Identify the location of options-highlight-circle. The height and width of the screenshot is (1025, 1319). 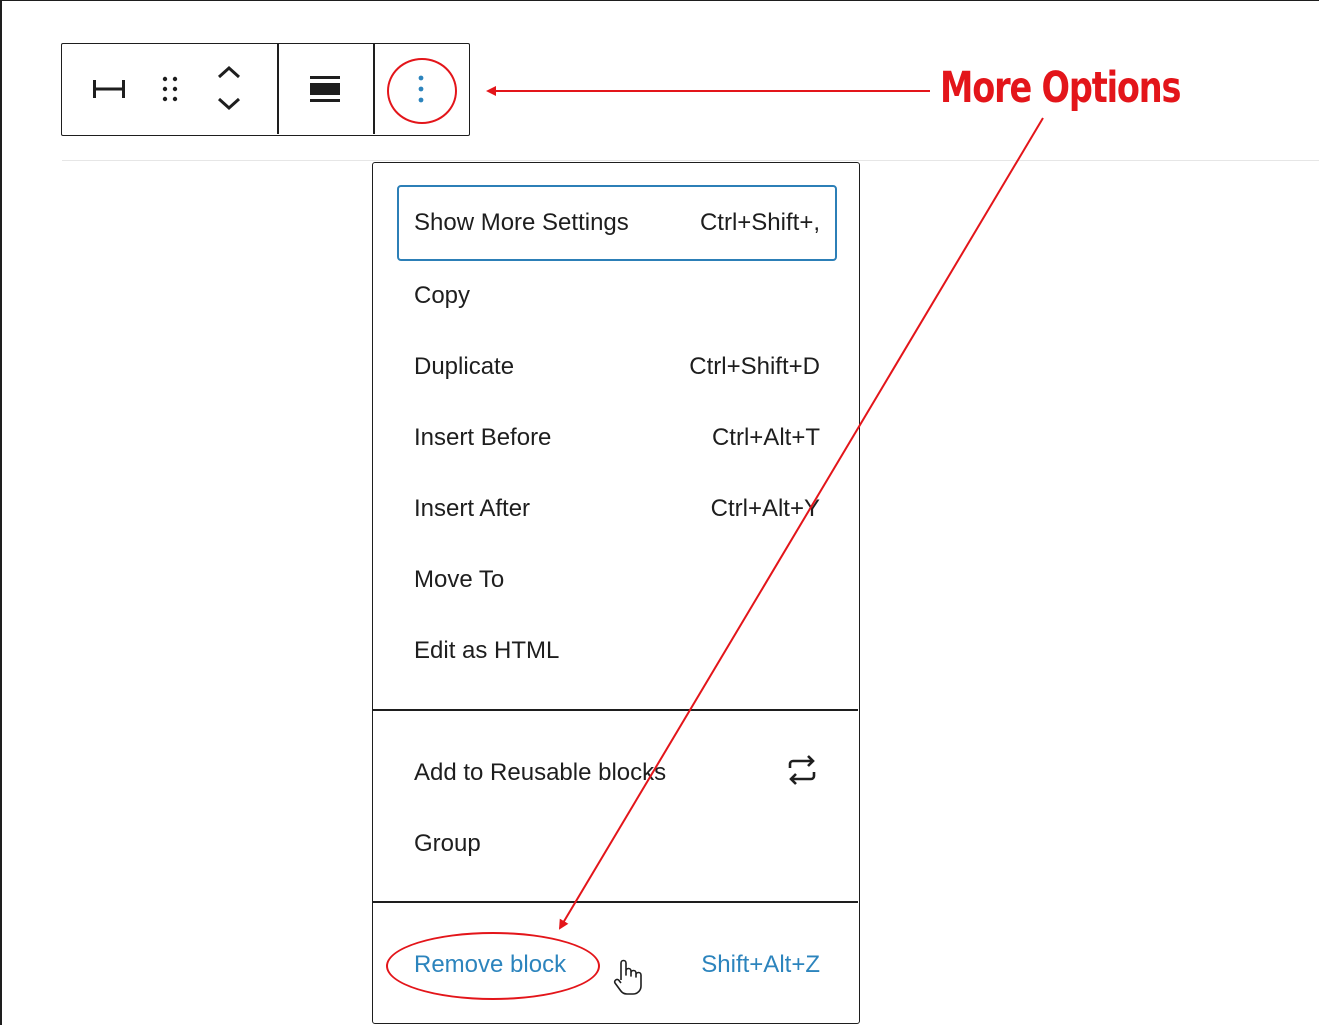
(422, 91).